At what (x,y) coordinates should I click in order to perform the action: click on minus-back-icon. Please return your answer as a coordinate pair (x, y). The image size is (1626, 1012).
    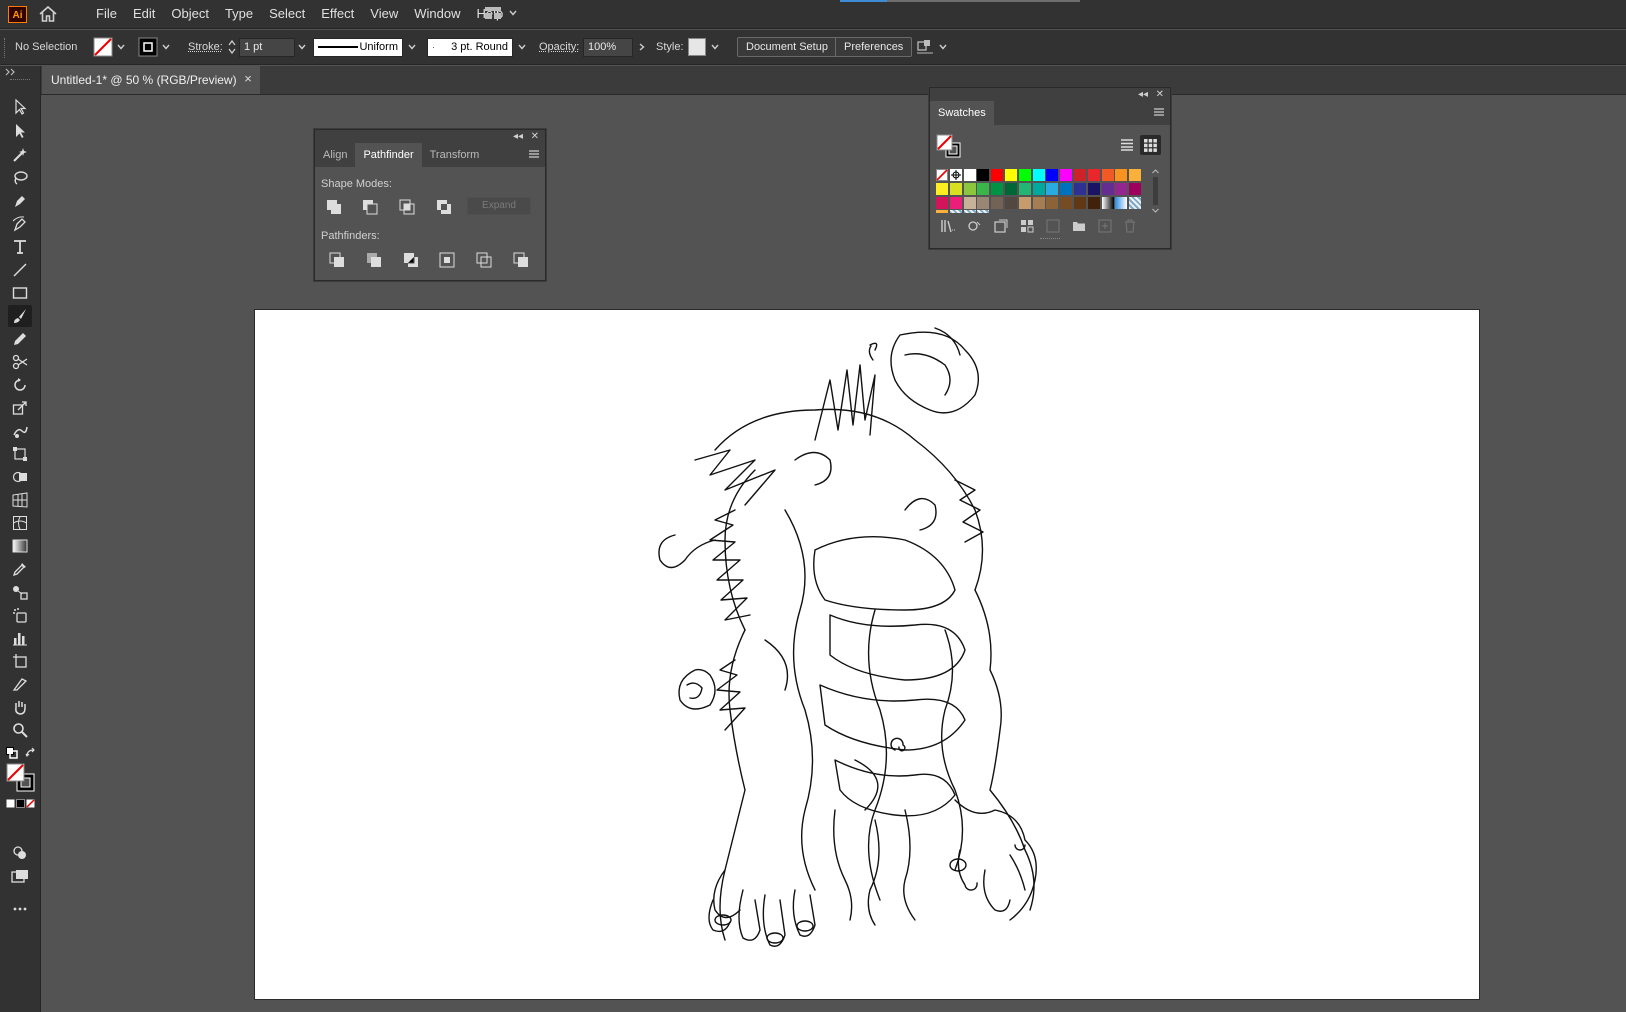
    Looking at the image, I should click on (521, 260).